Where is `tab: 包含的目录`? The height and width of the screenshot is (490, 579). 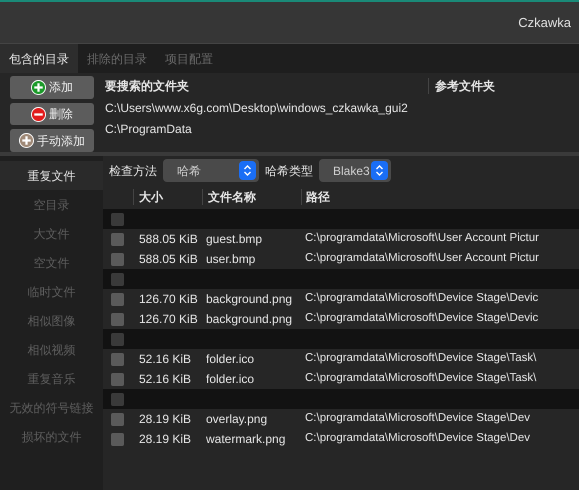
tab: 包含的目录 is located at coordinates (39, 58).